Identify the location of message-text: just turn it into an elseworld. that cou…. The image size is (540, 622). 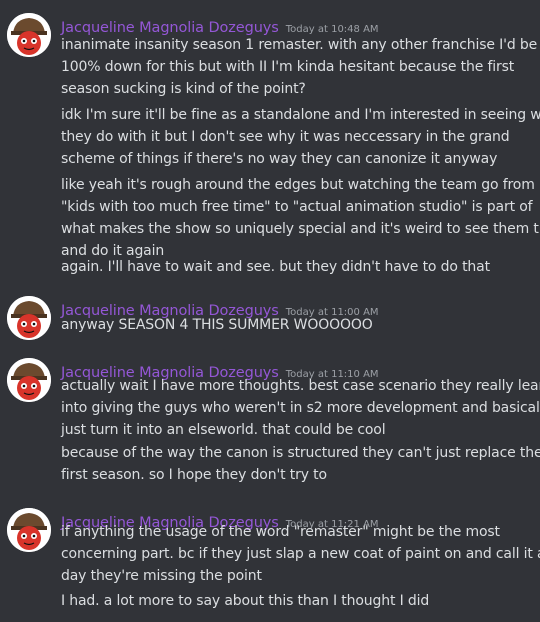
(223, 430).